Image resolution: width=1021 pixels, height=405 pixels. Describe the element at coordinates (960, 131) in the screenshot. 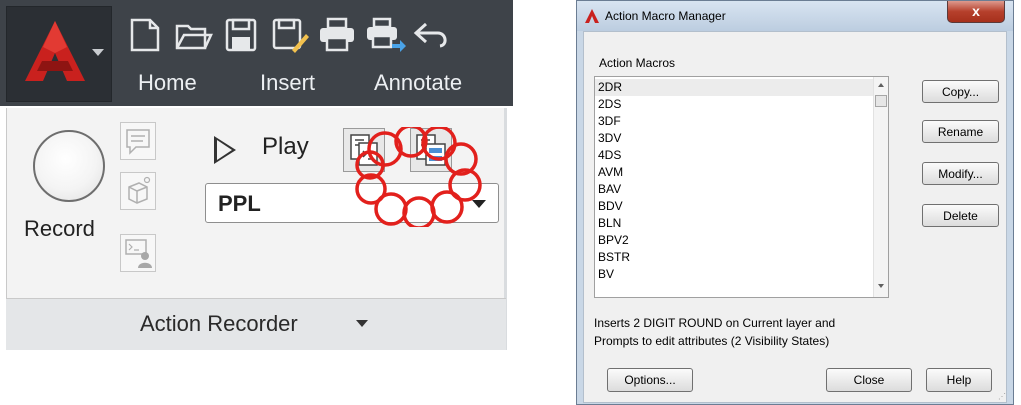

I see `rename-button: Rename` at that location.